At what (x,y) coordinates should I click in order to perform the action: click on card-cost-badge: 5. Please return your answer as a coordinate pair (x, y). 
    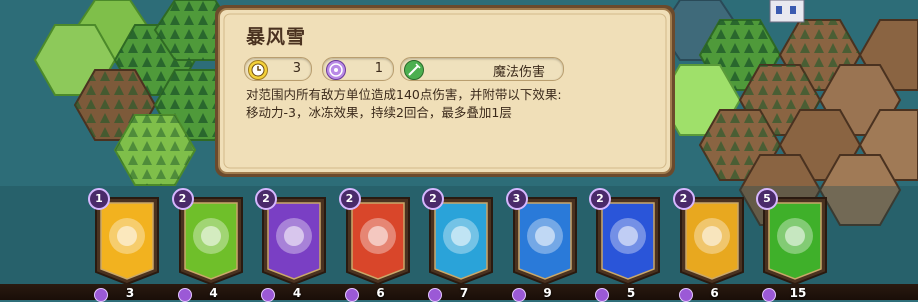
    Looking at the image, I should click on (767, 199).